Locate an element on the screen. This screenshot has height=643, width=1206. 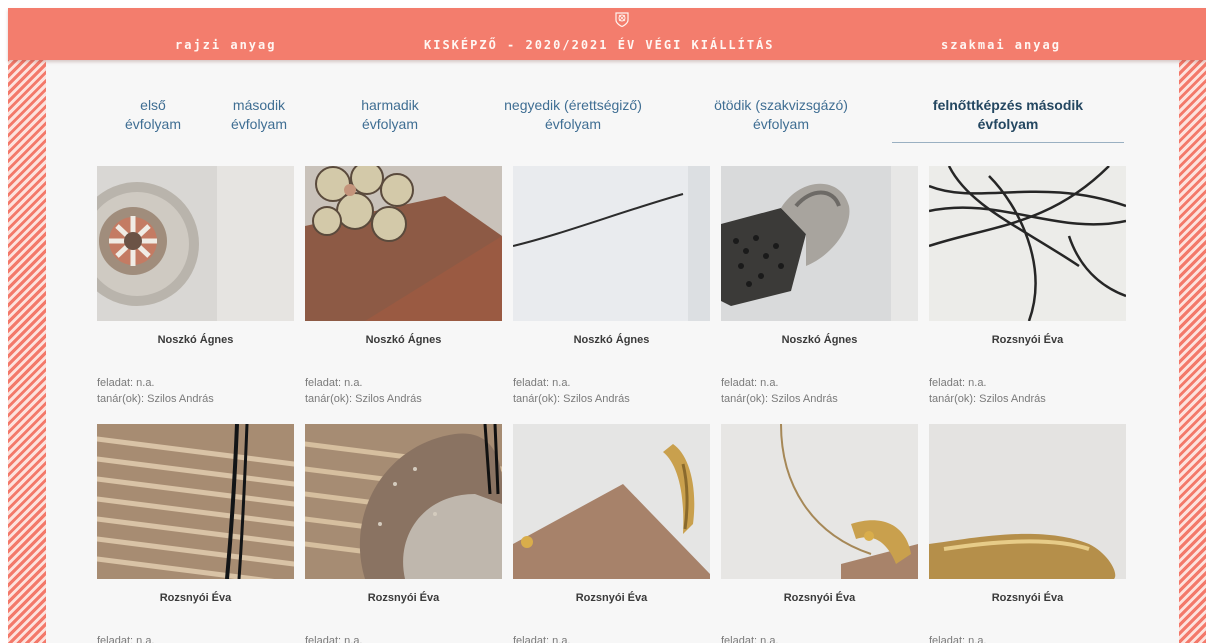
tab-fourth-year: negyedik (érettségiző) évfolyam is located at coordinates (573, 115).